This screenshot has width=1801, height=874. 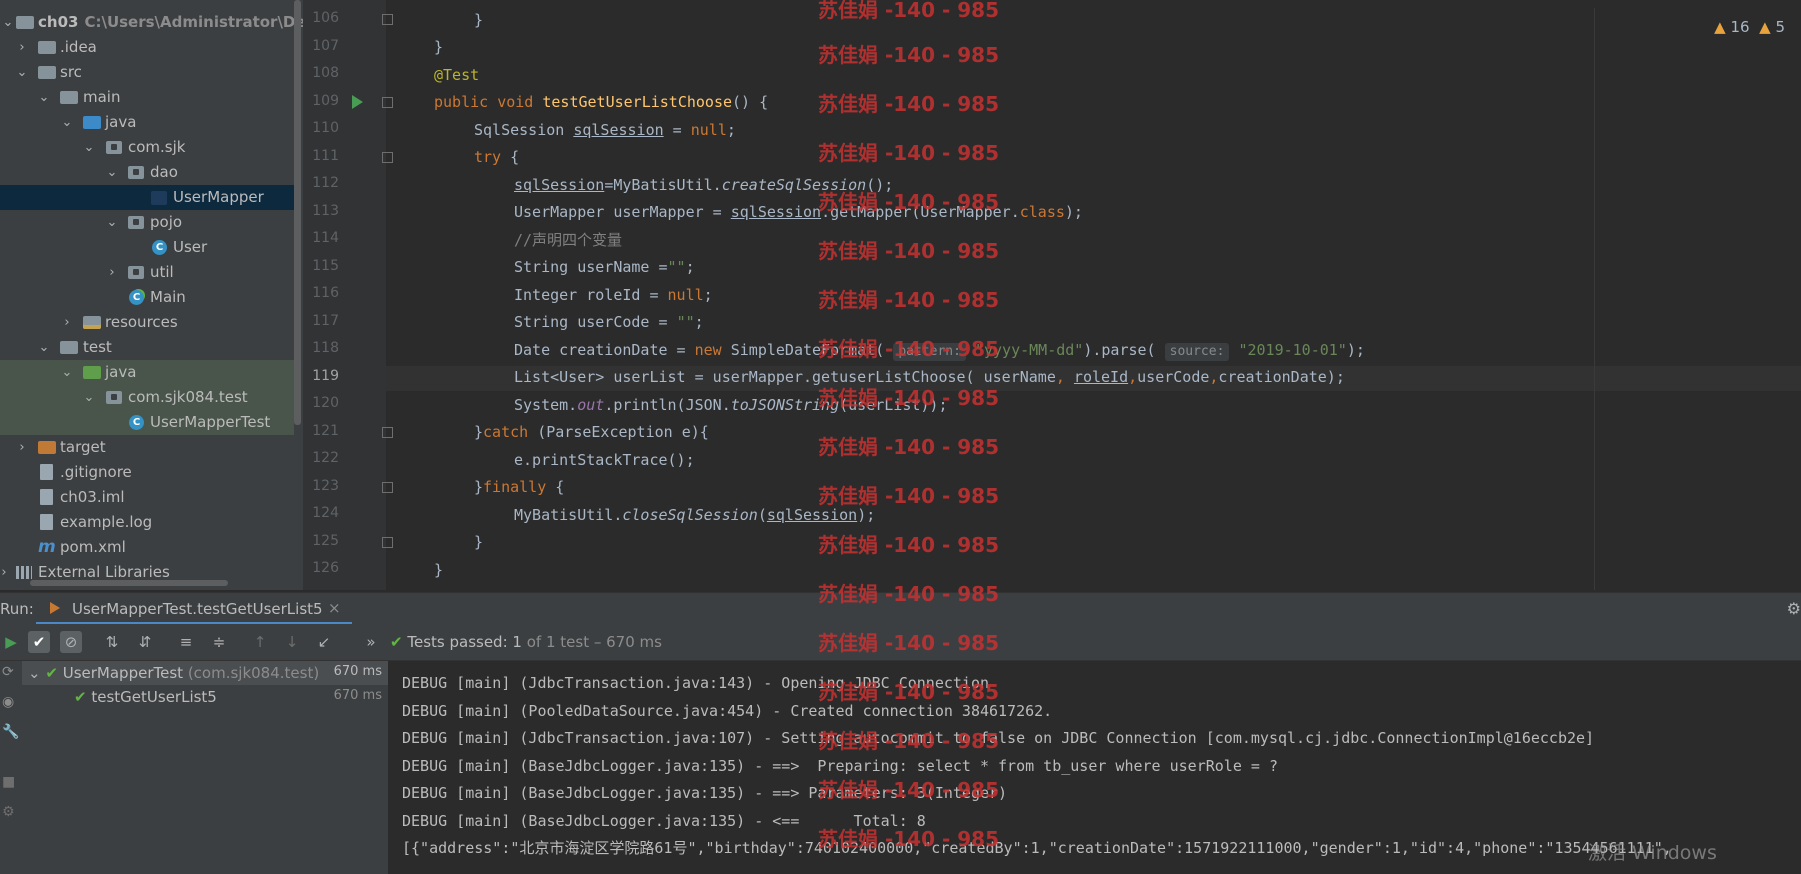 I want to click on test-class-icon: C, so click(x=136, y=422).